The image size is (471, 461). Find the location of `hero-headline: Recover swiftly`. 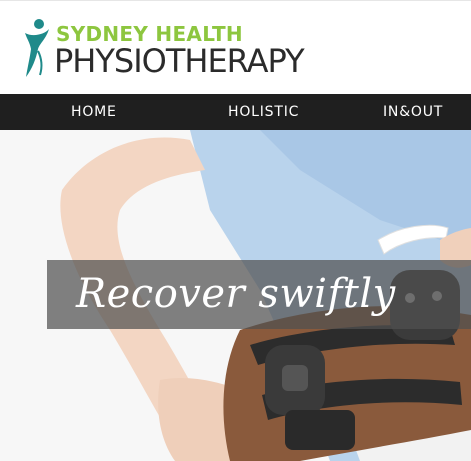

hero-headline: Recover swiftly is located at coordinates (236, 294).